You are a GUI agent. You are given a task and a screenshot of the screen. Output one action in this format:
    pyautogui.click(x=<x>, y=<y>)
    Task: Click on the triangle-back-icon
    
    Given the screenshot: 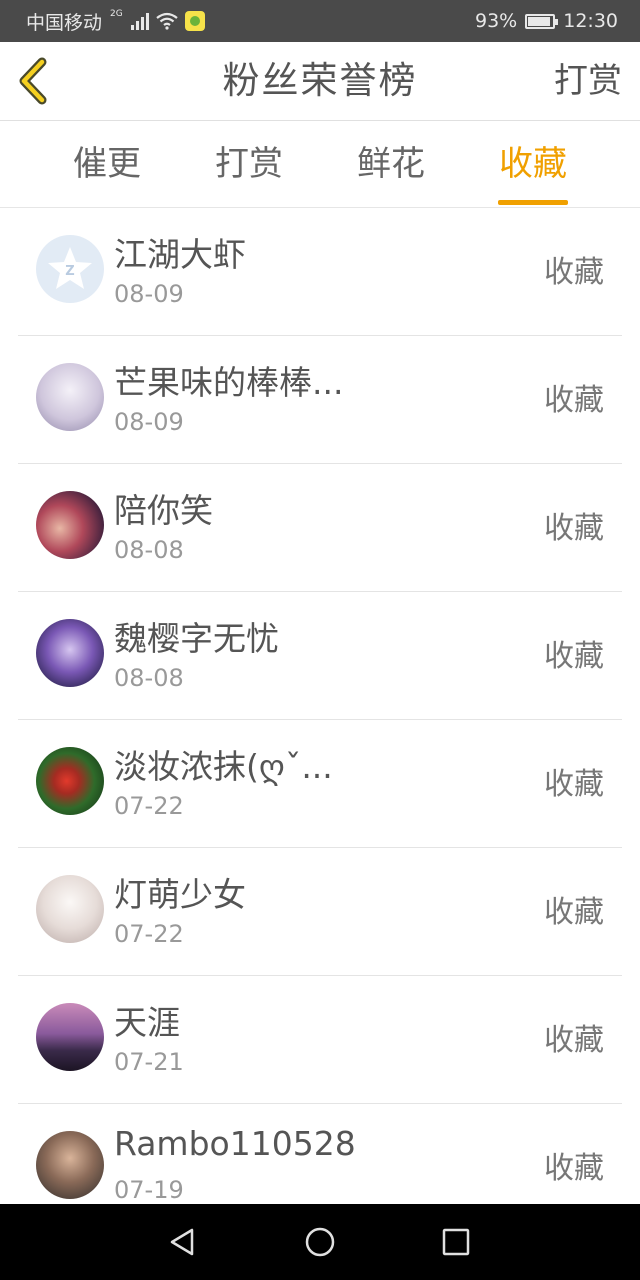 What is the action you would take?
    pyautogui.click(x=182, y=1242)
    